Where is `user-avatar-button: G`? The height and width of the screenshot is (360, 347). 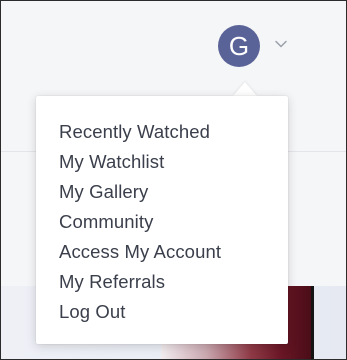 user-avatar-button: G is located at coordinates (239, 46).